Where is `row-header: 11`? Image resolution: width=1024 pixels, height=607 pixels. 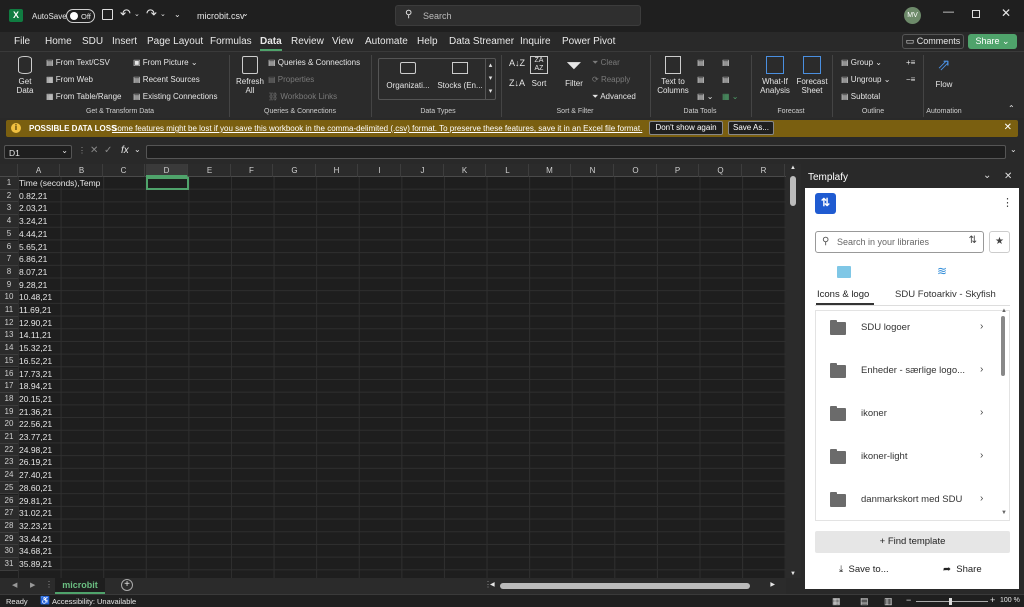 row-header: 11 is located at coordinates (9, 310).